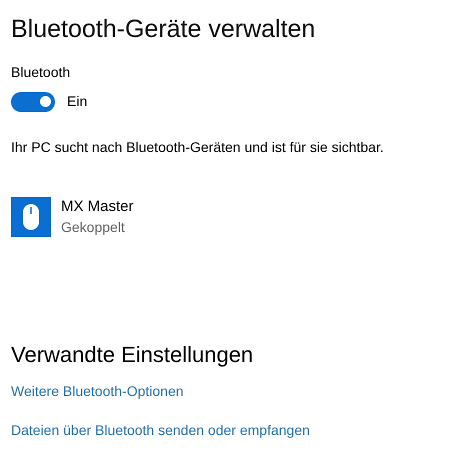 The image size is (452, 467). What do you see at coordinates (41, 72) in the screenshot?
I see `bluetooth-label: Bluetooth` at bounding box center [41, 72].